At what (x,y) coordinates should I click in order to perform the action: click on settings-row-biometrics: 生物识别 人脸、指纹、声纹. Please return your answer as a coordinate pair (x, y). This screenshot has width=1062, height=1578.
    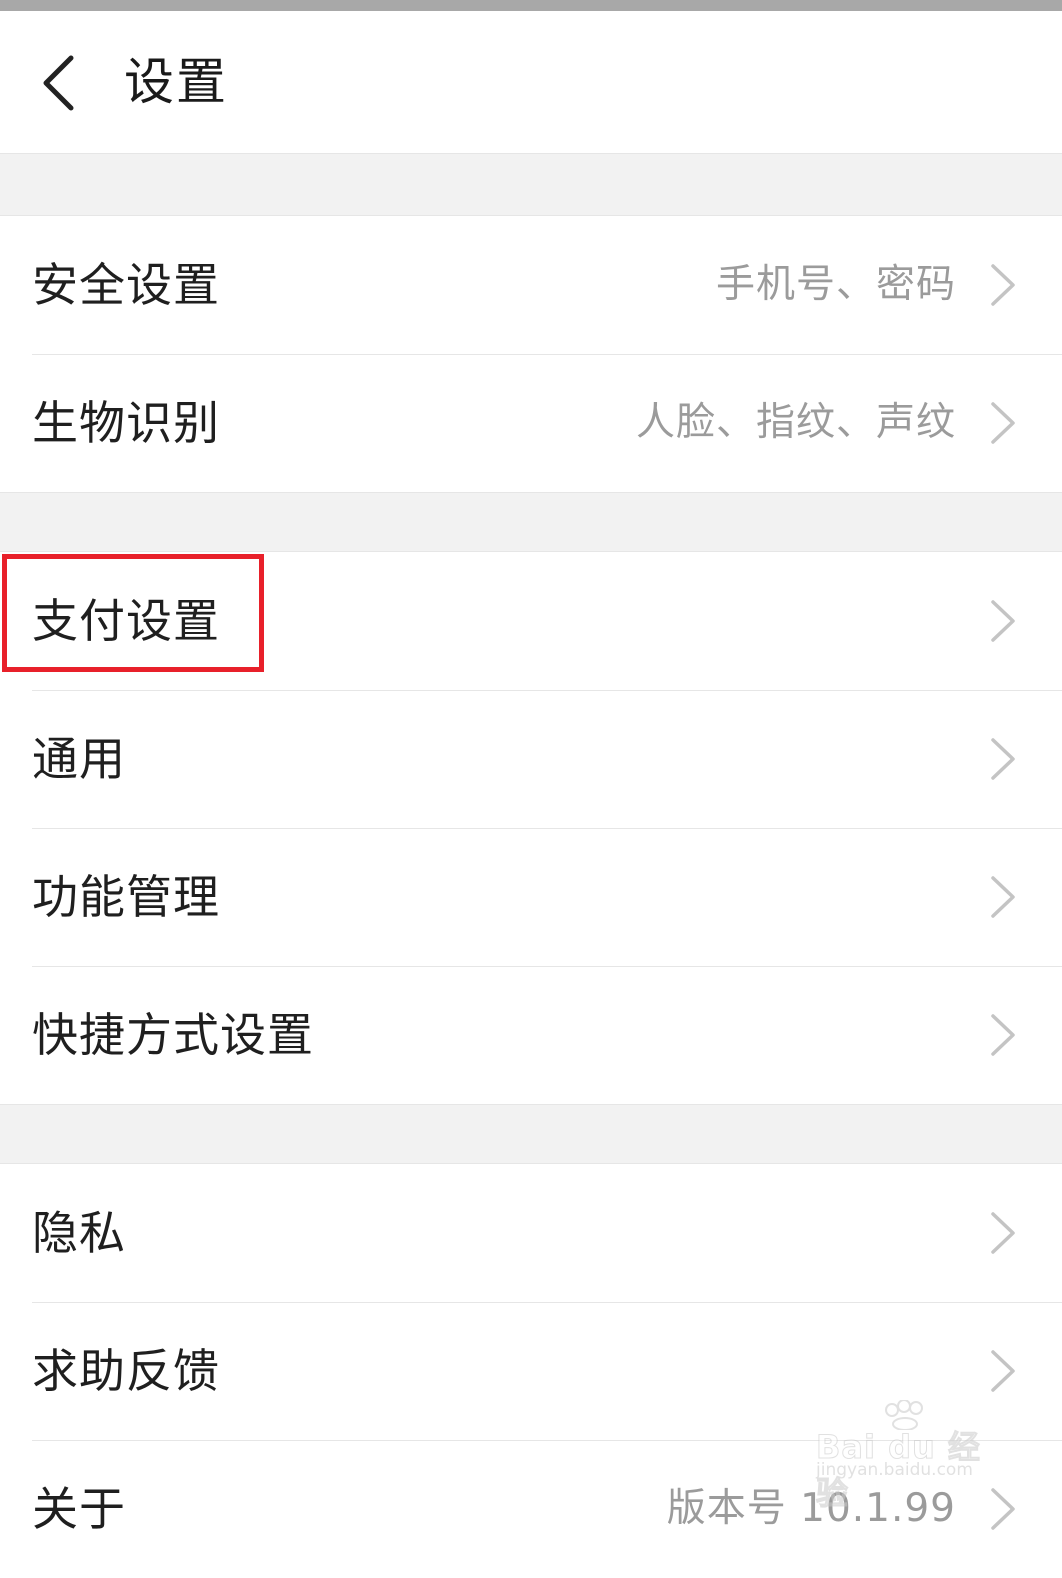
    Looking at the image, I should click on (531, 423).